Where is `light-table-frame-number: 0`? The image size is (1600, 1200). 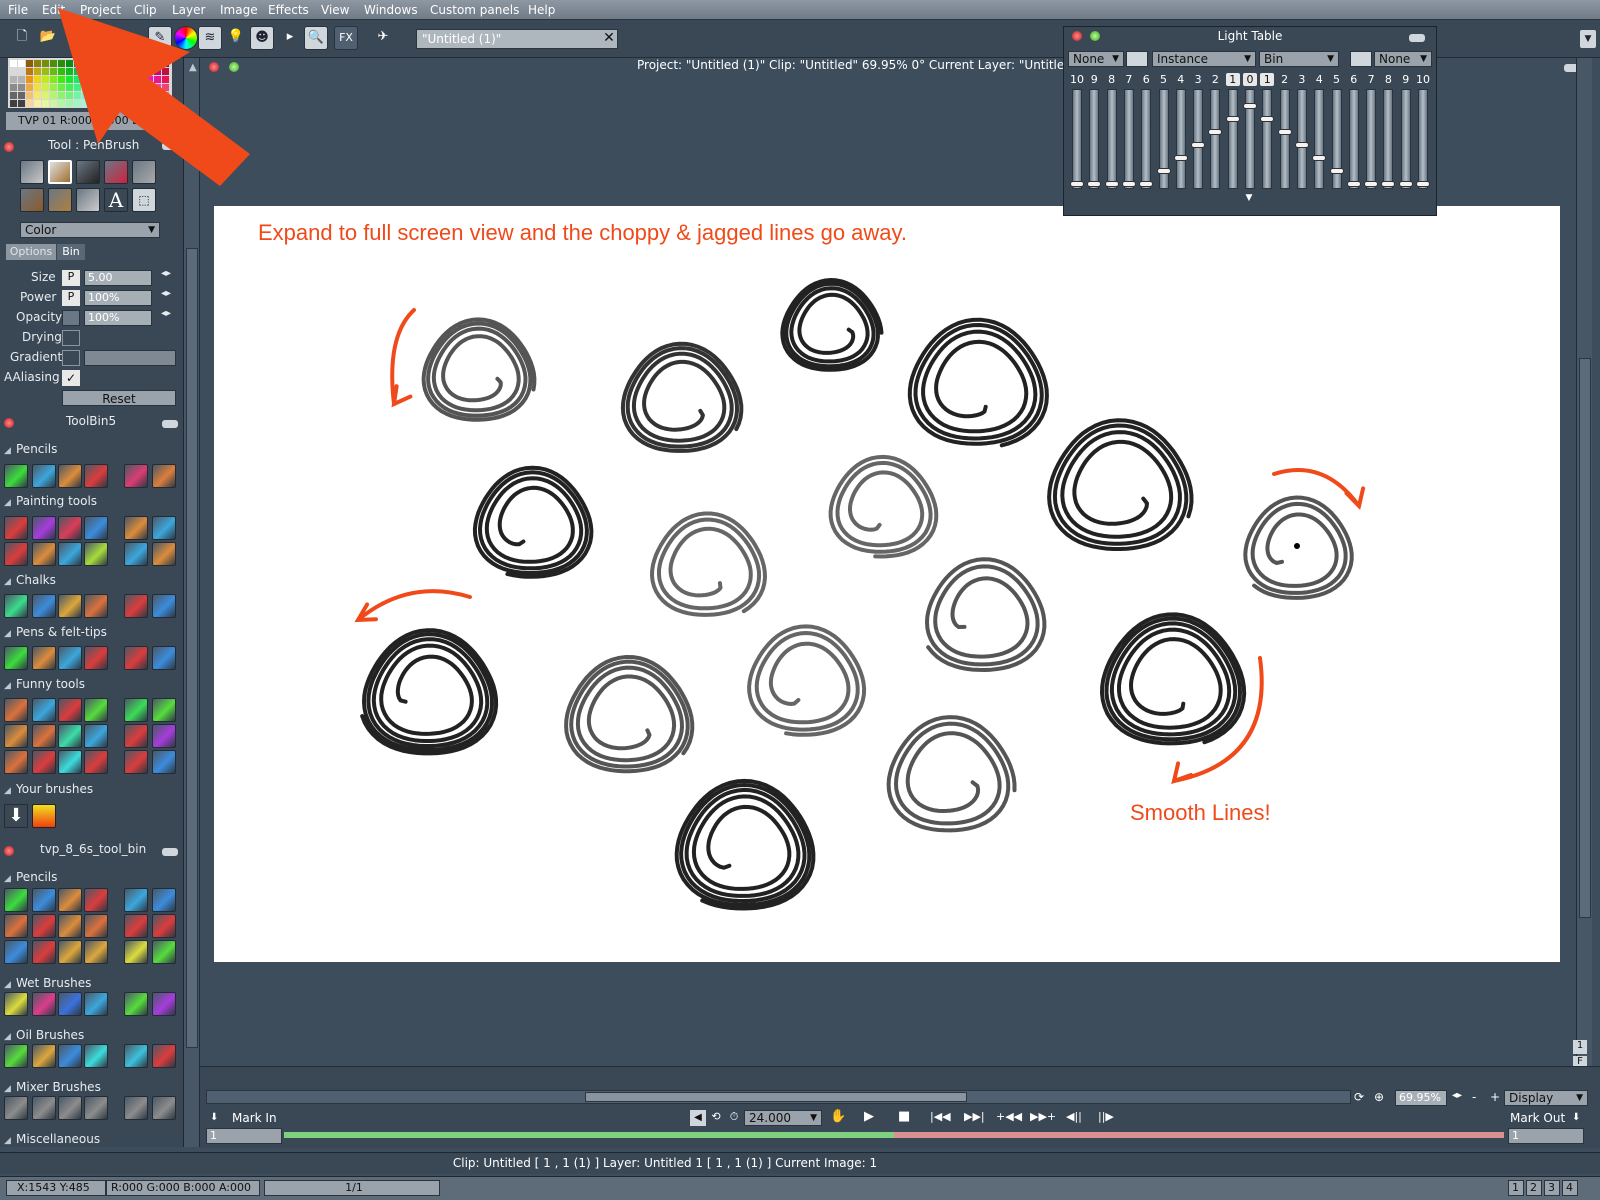 light-table-frame-number: 0 is located at coordinates (1250, 79).